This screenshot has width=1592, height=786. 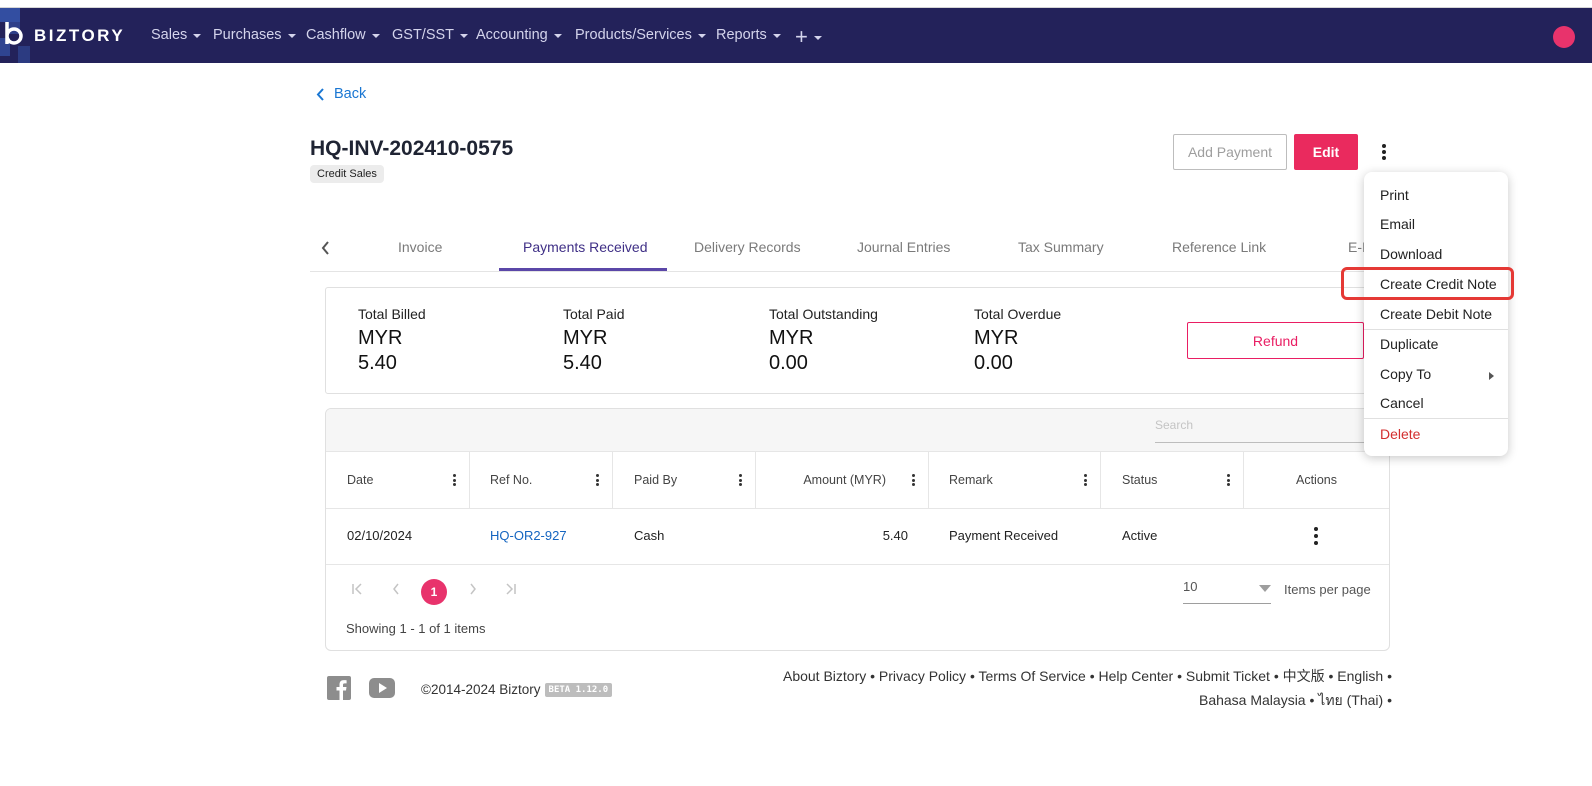 I want to click on kebab-icon, so click(x=1384, y=152).